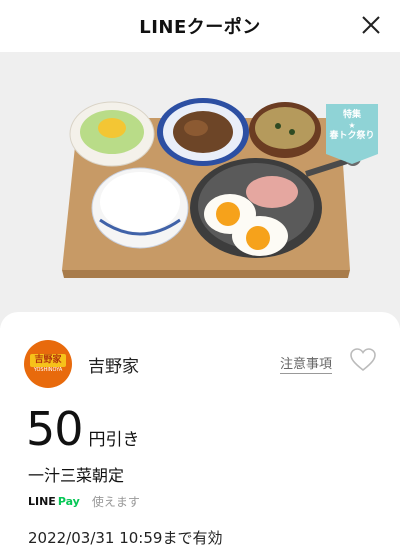  Describe the element at coordinates (76, 475) in the screenshot. I see `product-name: 一汁三菜朝定` at that location.